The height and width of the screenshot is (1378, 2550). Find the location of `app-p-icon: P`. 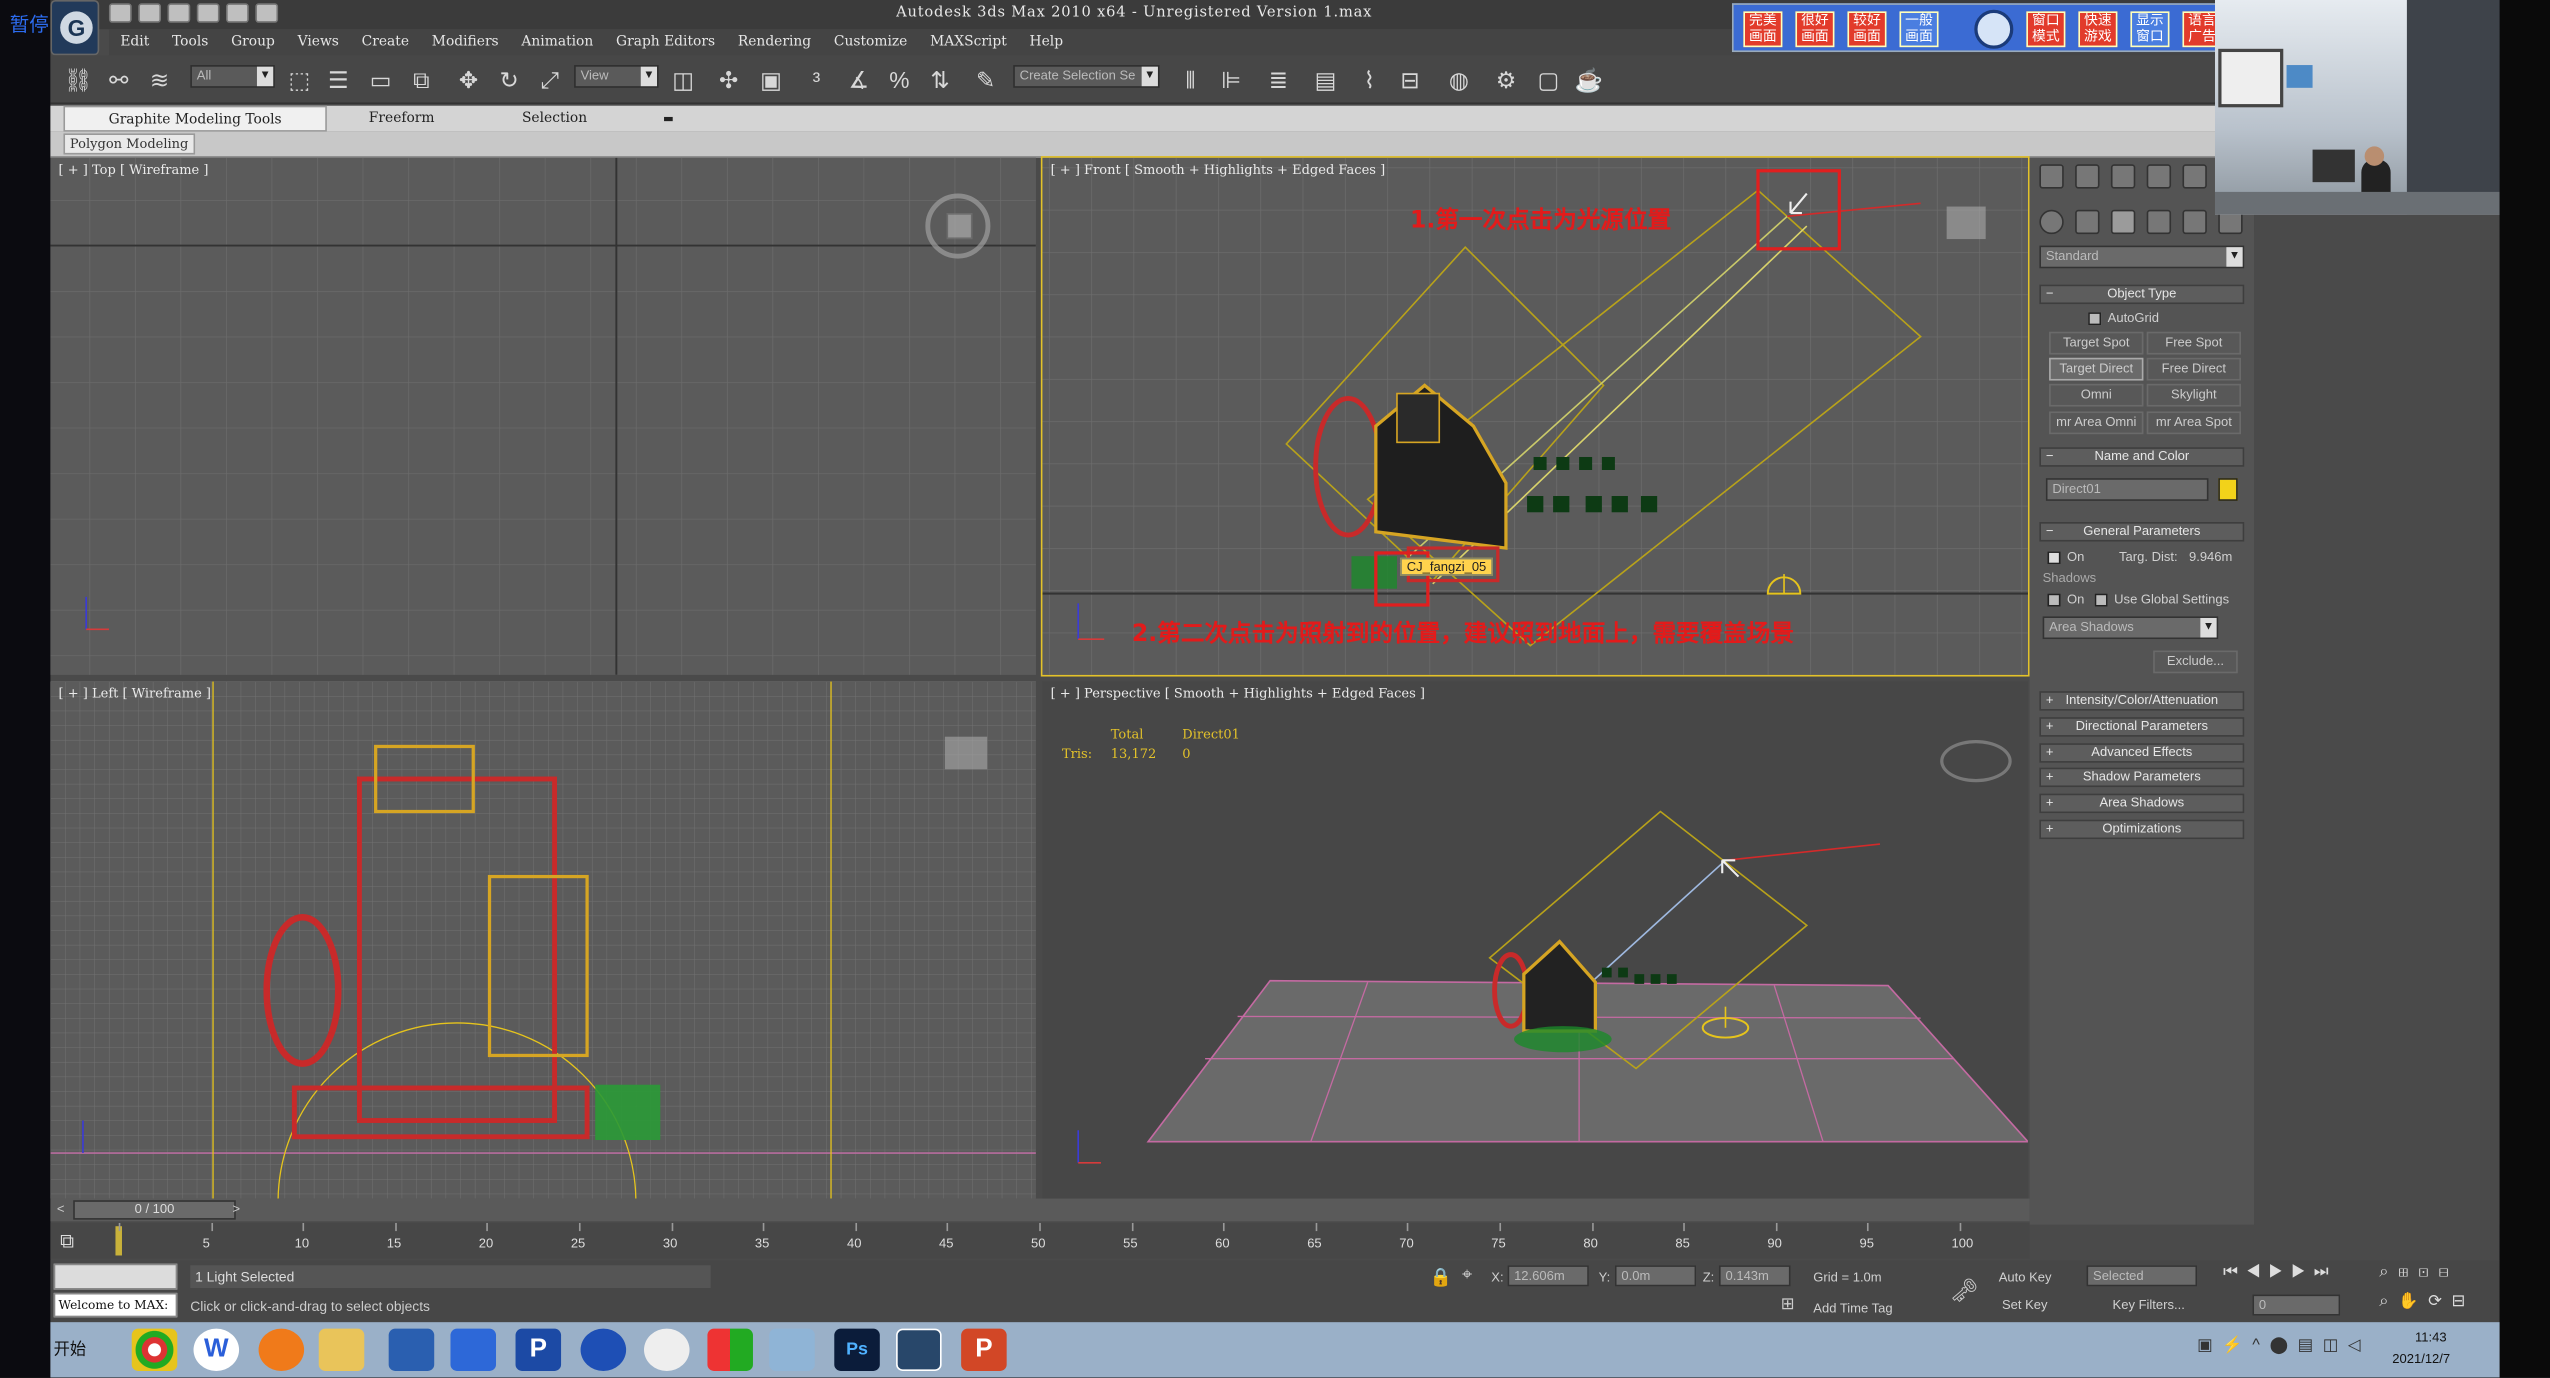

app-p-icon: P is located at coordinates (538, 1349).